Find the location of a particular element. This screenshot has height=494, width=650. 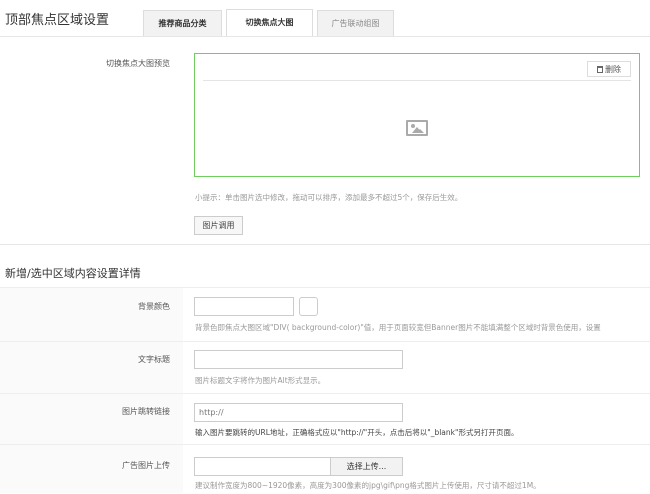

tab-bar: 推荐商品分类 切换焦点大图 广告联动组图 is located at coordinates (268, 23).